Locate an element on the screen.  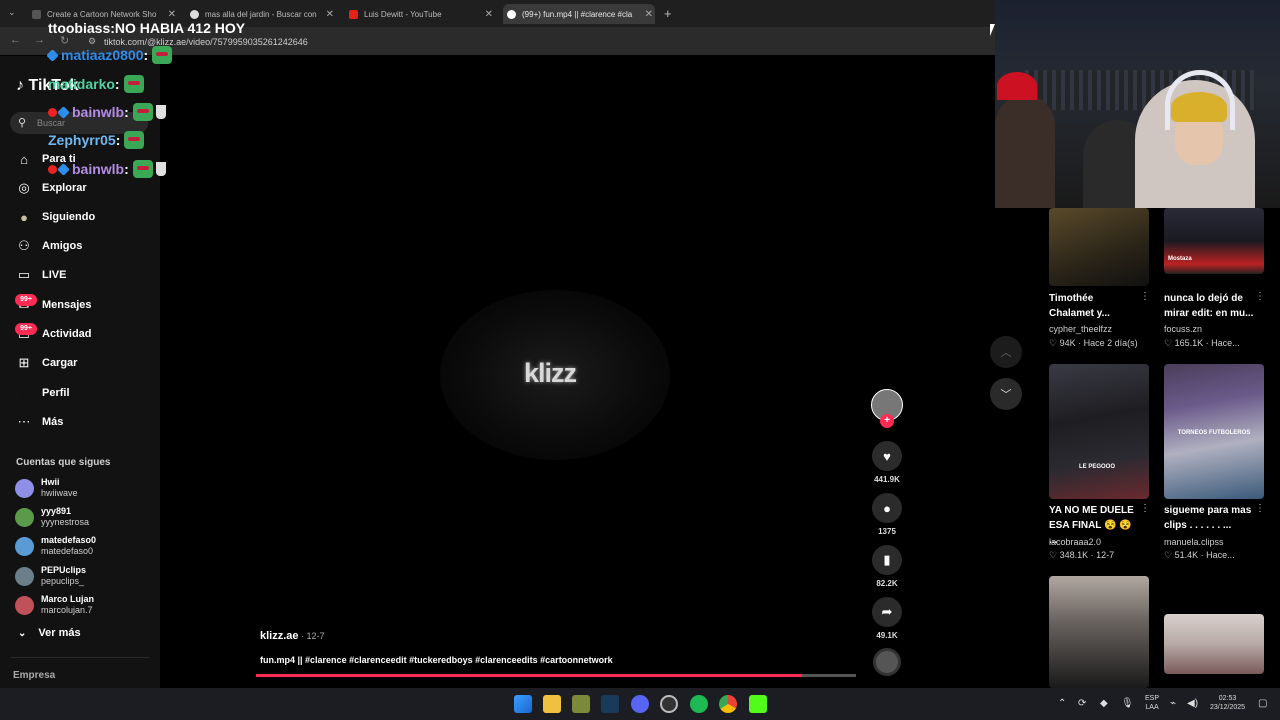
kick-icon is located at coordinates (758, 704).